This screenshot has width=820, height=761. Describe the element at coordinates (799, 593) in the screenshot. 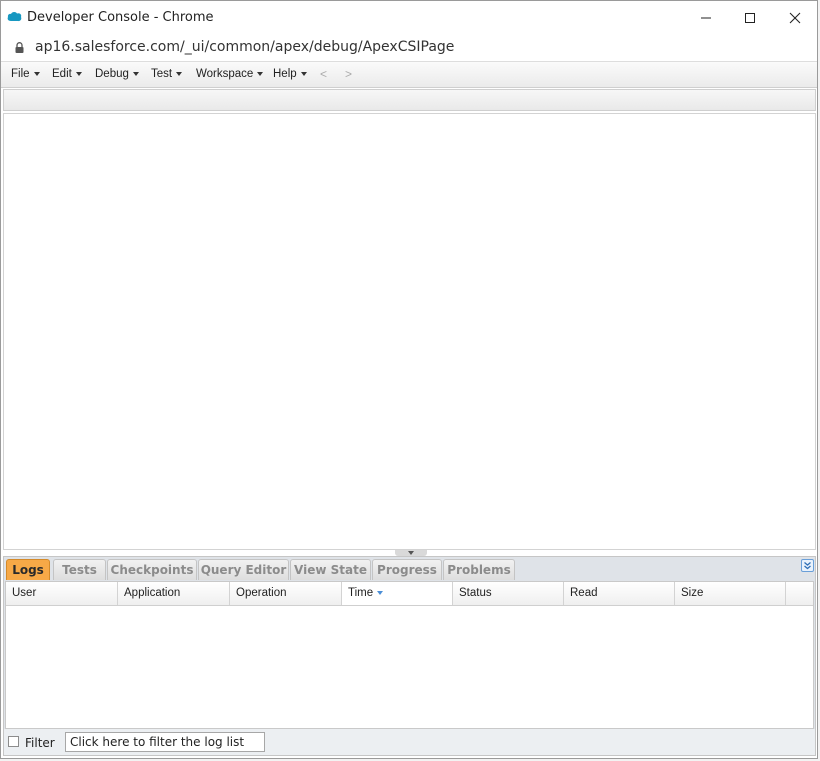

I see `column-header-spacer` at that location.